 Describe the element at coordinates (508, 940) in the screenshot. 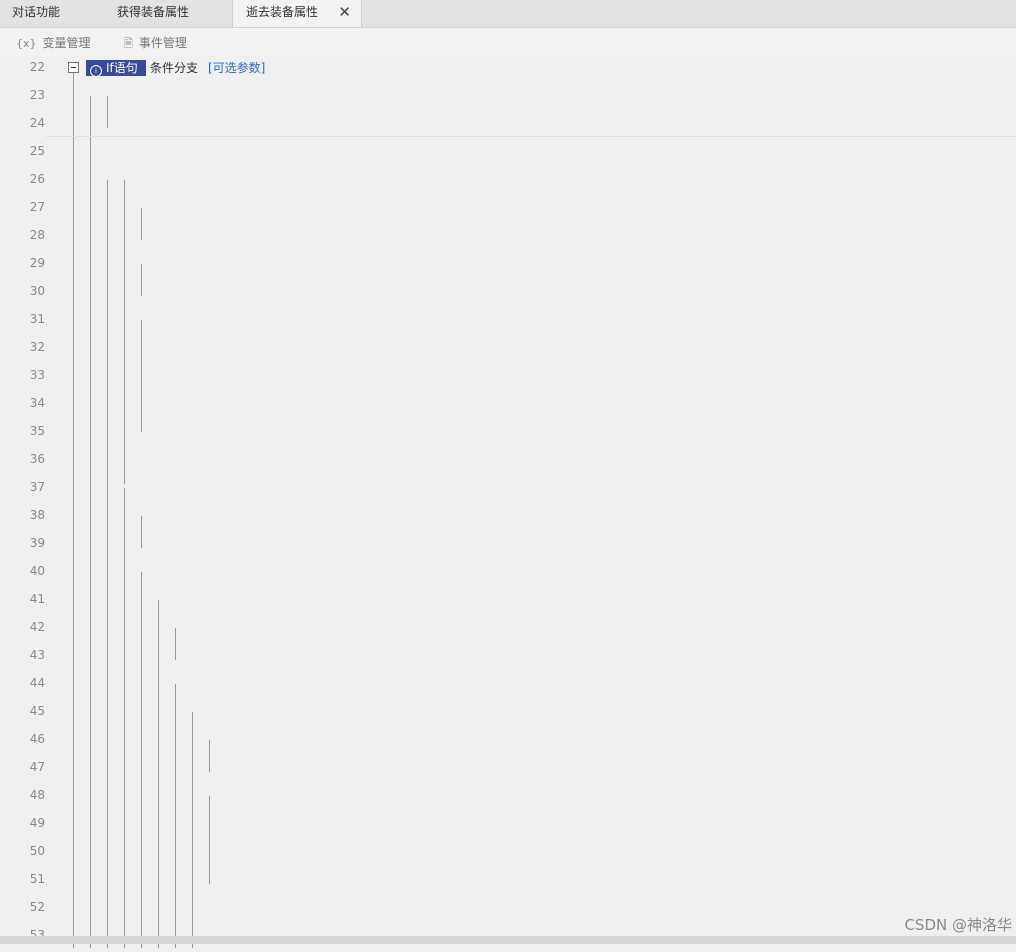

I see `horizontal-scrollbar` at that location.